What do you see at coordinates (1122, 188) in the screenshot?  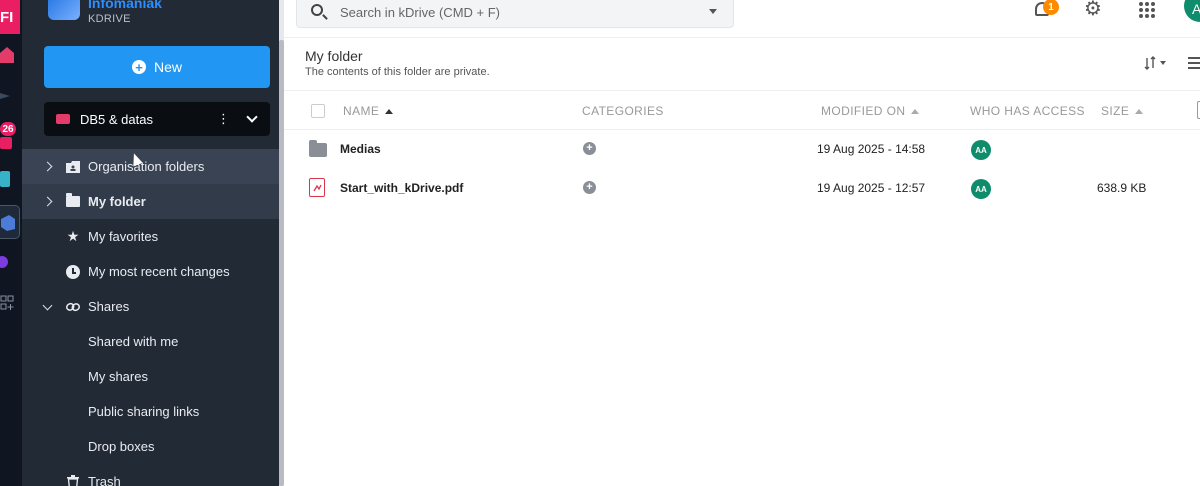 I see `file-size: 638.9 KB` at bounding box center [1122, 188].